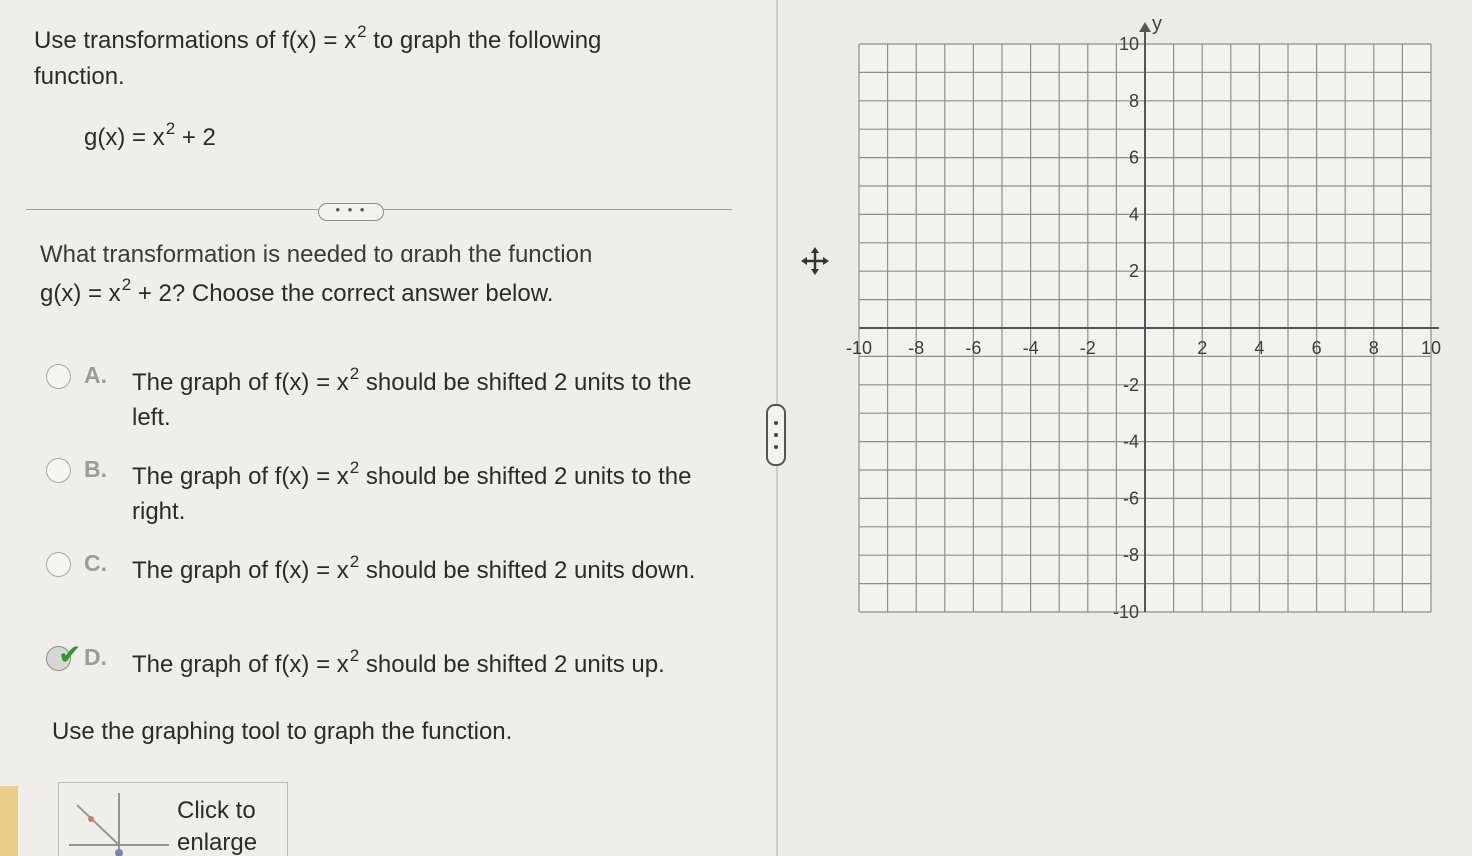 Image resolution: width=1472 pixels, height=856 pixels. What do you see at coordinates (973, 348) in the screenshot?
I see `x-tick-label: -6` at bounding box center [973, 348].